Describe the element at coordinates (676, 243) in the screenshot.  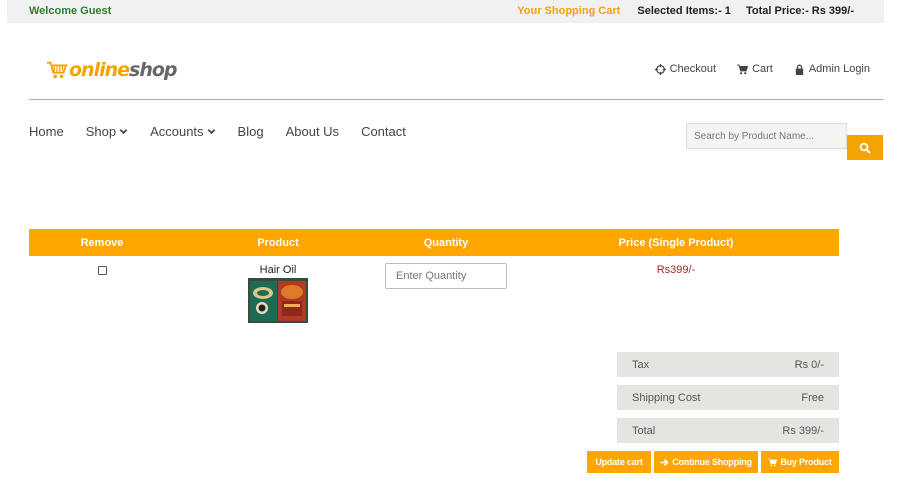
I see `header-price: Price (Single Product)` at that location.